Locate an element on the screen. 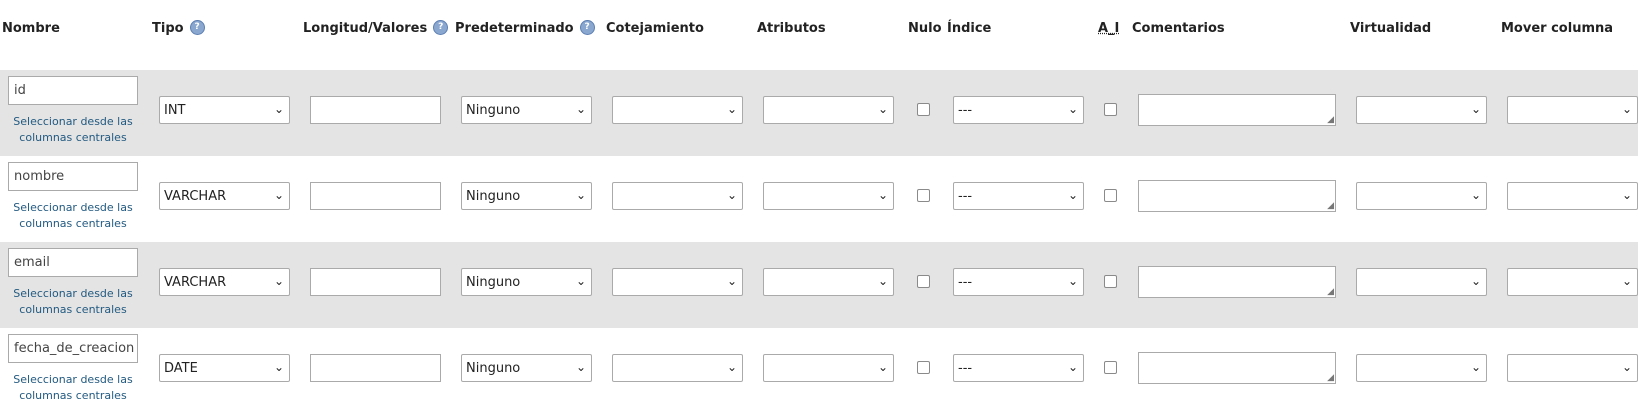 This screenshot has height=414, width=1638. header-mover-columna: Mover columna is located at coordinates (1557, 28).